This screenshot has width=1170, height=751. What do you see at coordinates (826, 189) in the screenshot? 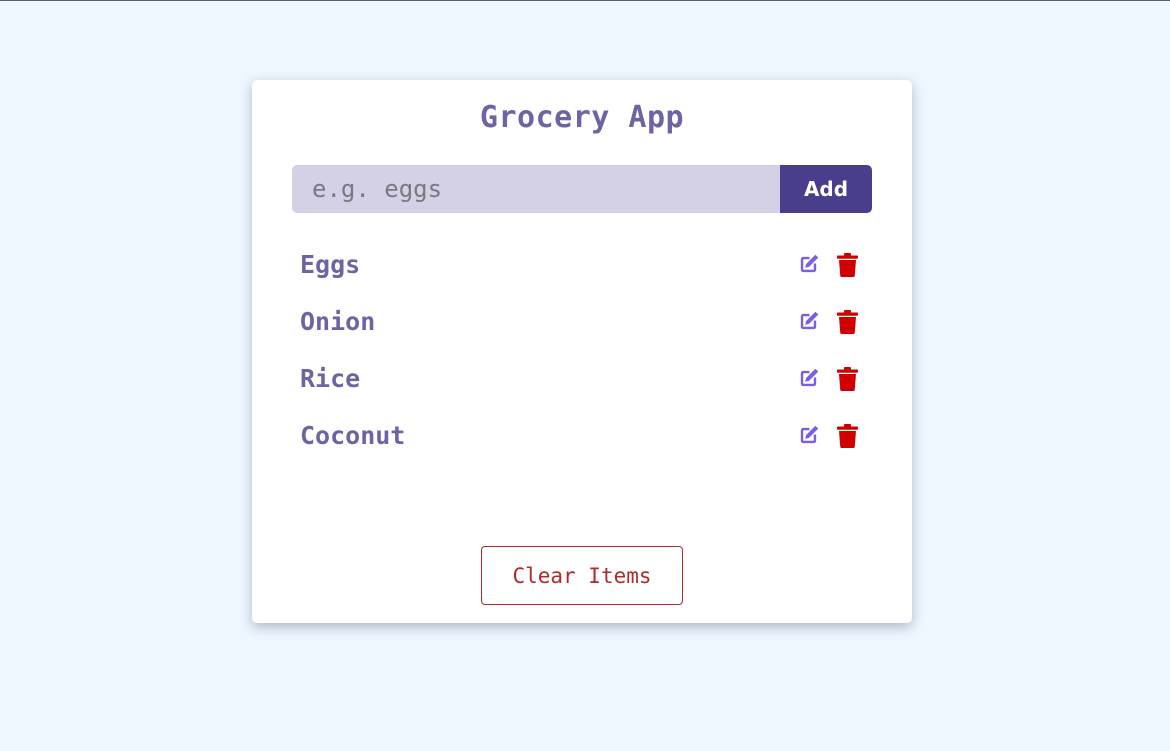
I see `add-button: Add` at bounding box center [826, 189].